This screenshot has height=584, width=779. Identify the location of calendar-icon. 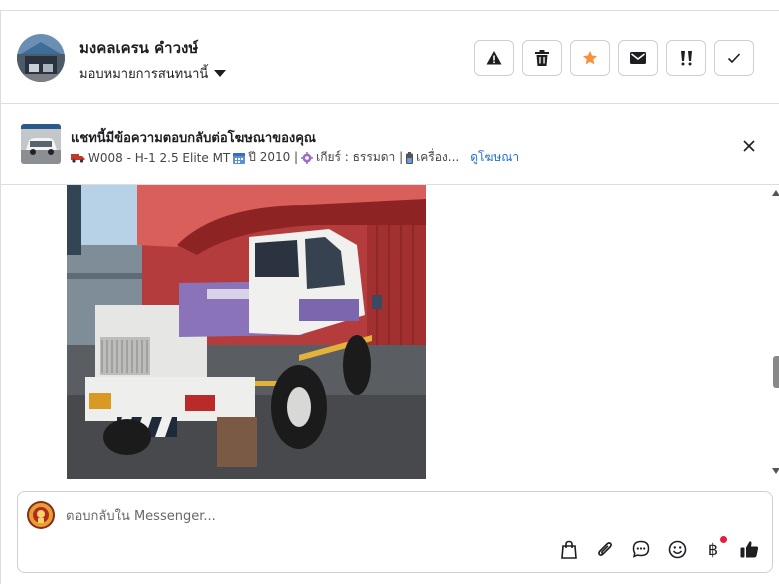
(239, 158).